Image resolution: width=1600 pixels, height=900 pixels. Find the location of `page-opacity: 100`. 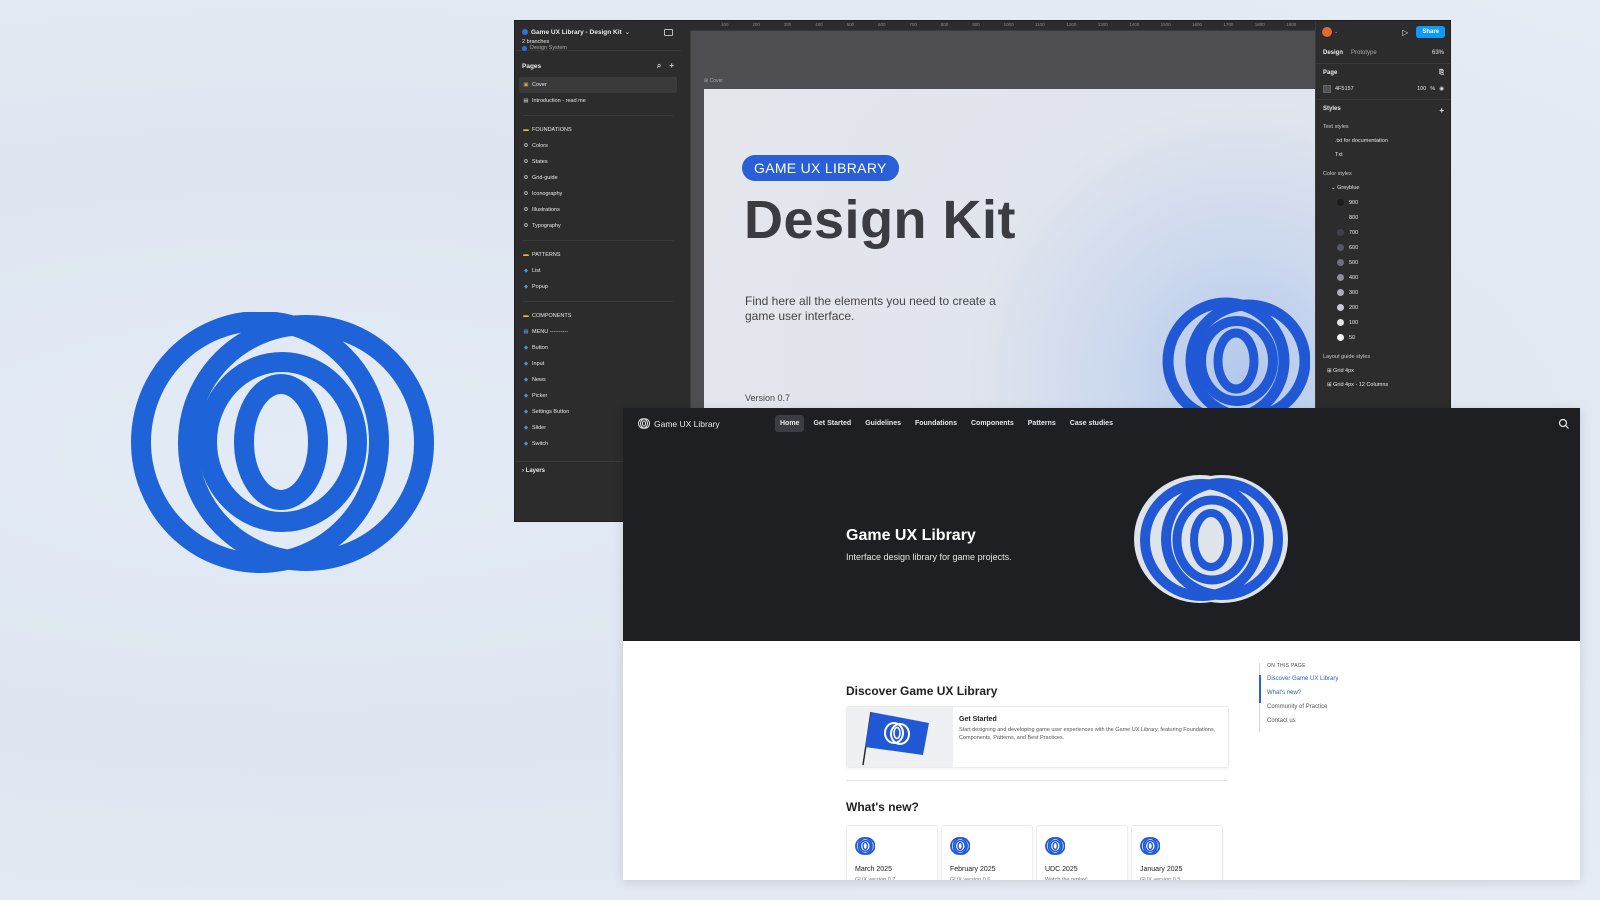

page-opacity: 100 is located at coordinates (1421, 89).